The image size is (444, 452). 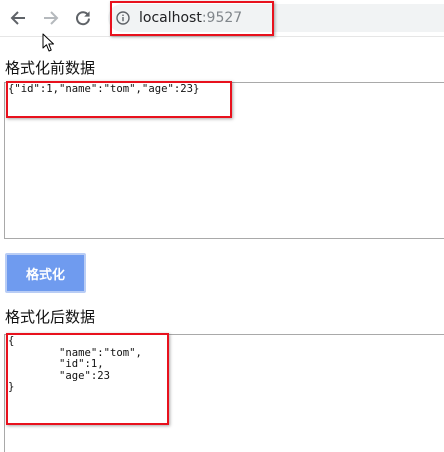 I want to click on url-host: localhost, so click(x=170, y=18).